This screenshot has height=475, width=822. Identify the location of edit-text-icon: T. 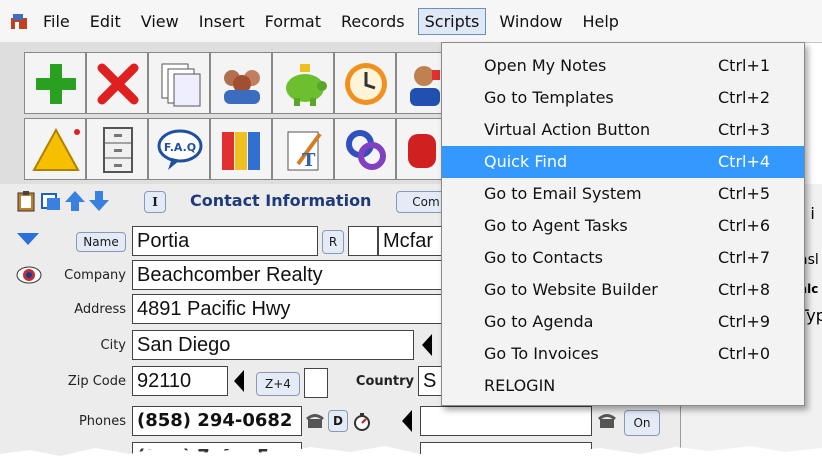
(304, 151).